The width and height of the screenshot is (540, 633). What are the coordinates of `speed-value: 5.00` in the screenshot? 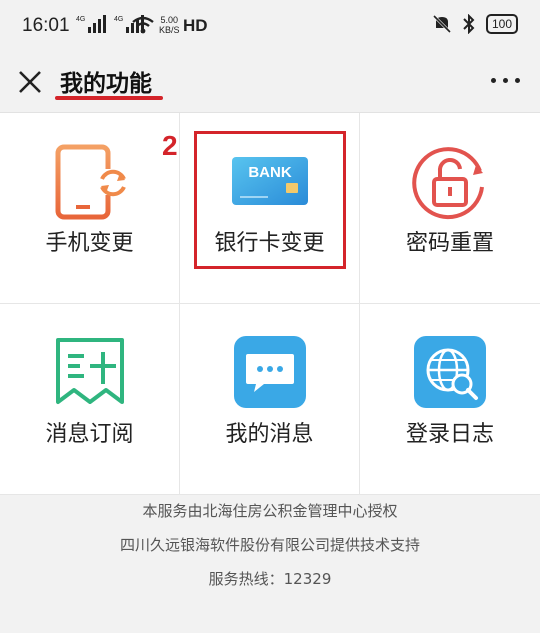 It's located at (169, 20).